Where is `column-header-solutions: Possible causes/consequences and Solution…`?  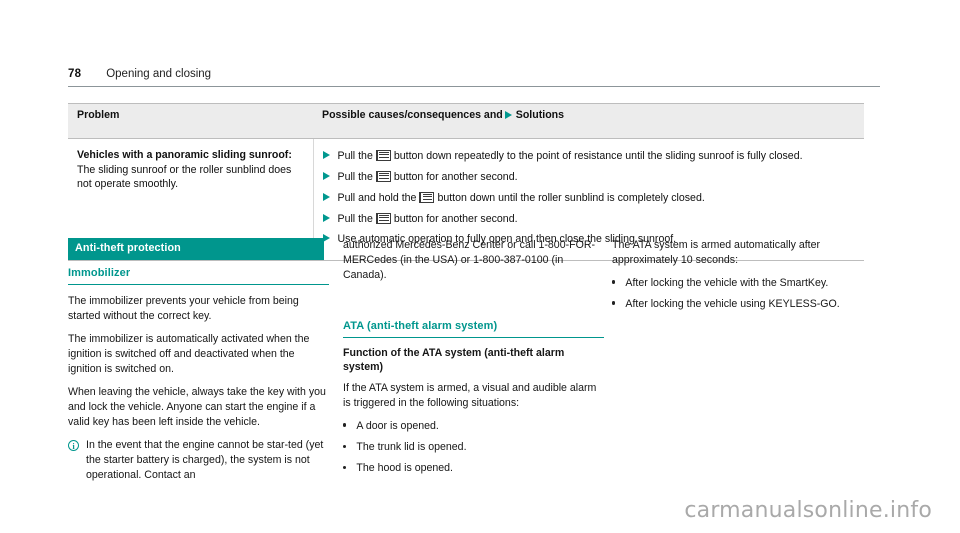
column-header-solutions: Possible causes/consequences and Solution… is located at coordinates (588, 121).